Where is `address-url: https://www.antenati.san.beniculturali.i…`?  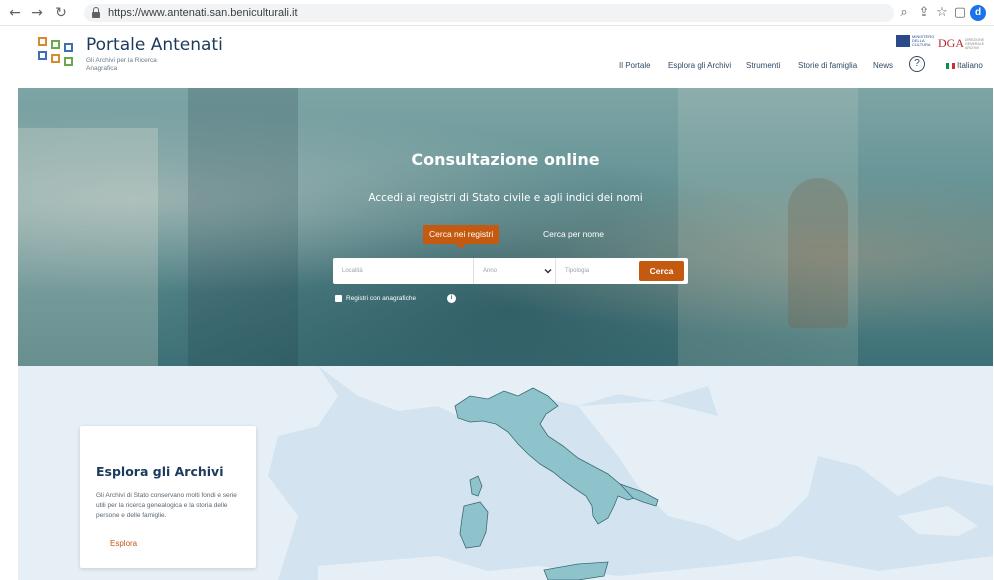 address-url: https://www.antenati.san.beniculturali.i… is located at coordinates (203, 13).